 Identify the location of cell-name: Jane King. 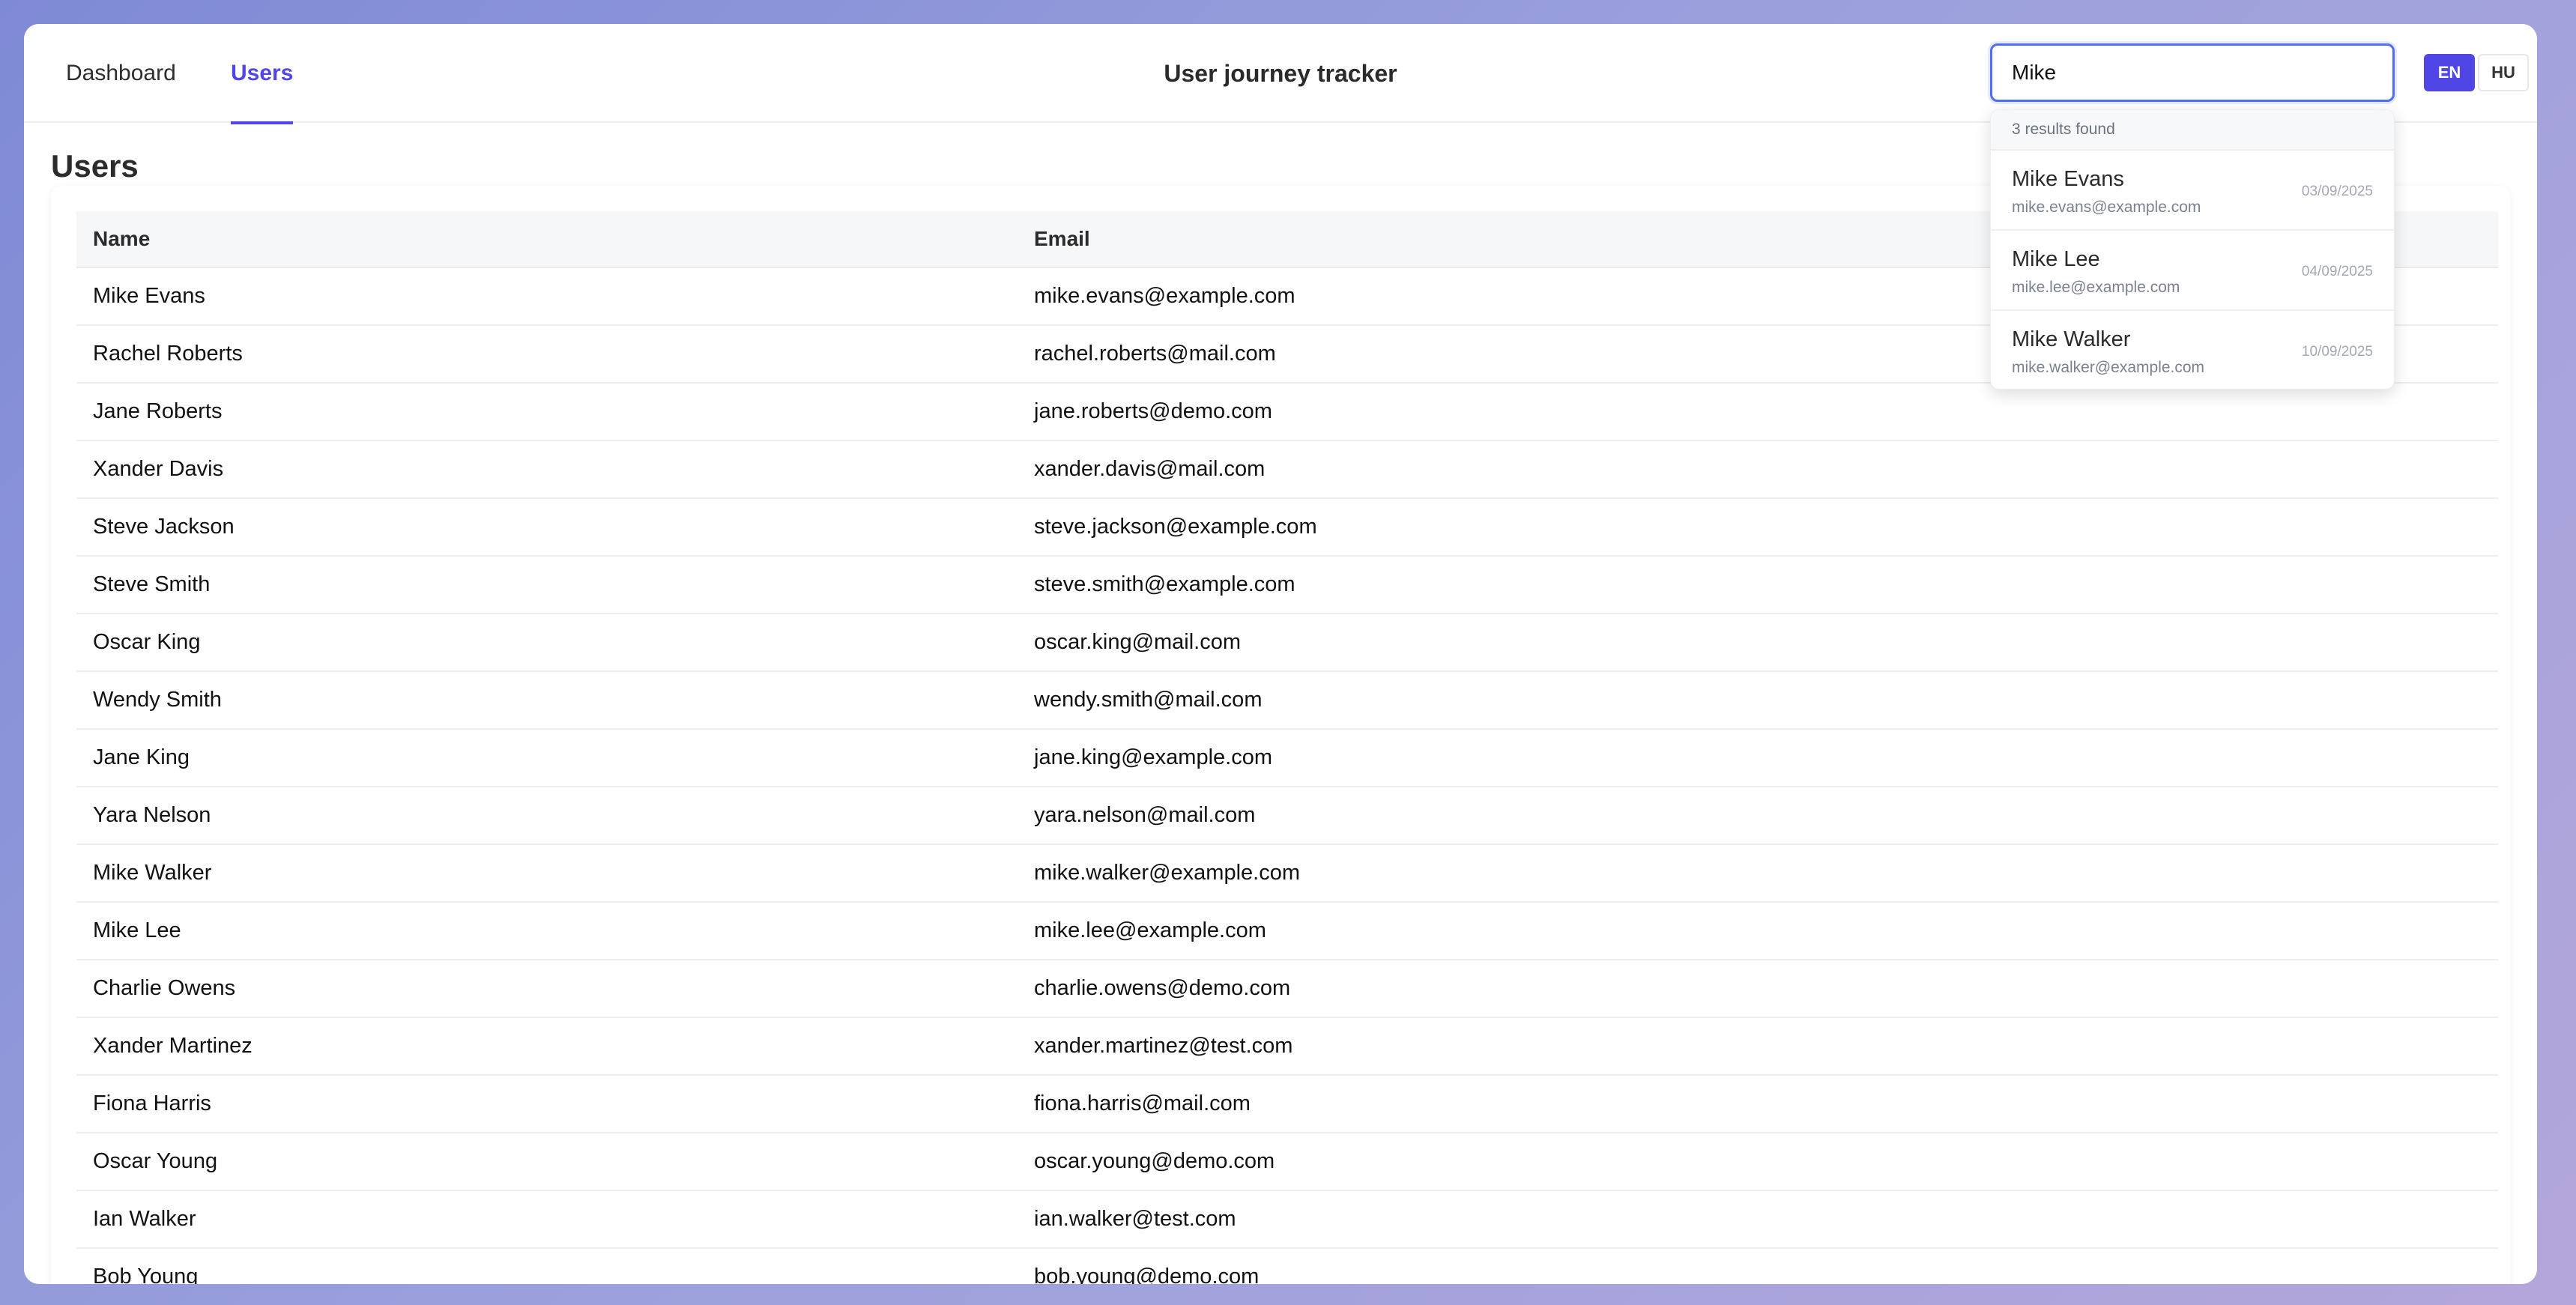
(141, 757).